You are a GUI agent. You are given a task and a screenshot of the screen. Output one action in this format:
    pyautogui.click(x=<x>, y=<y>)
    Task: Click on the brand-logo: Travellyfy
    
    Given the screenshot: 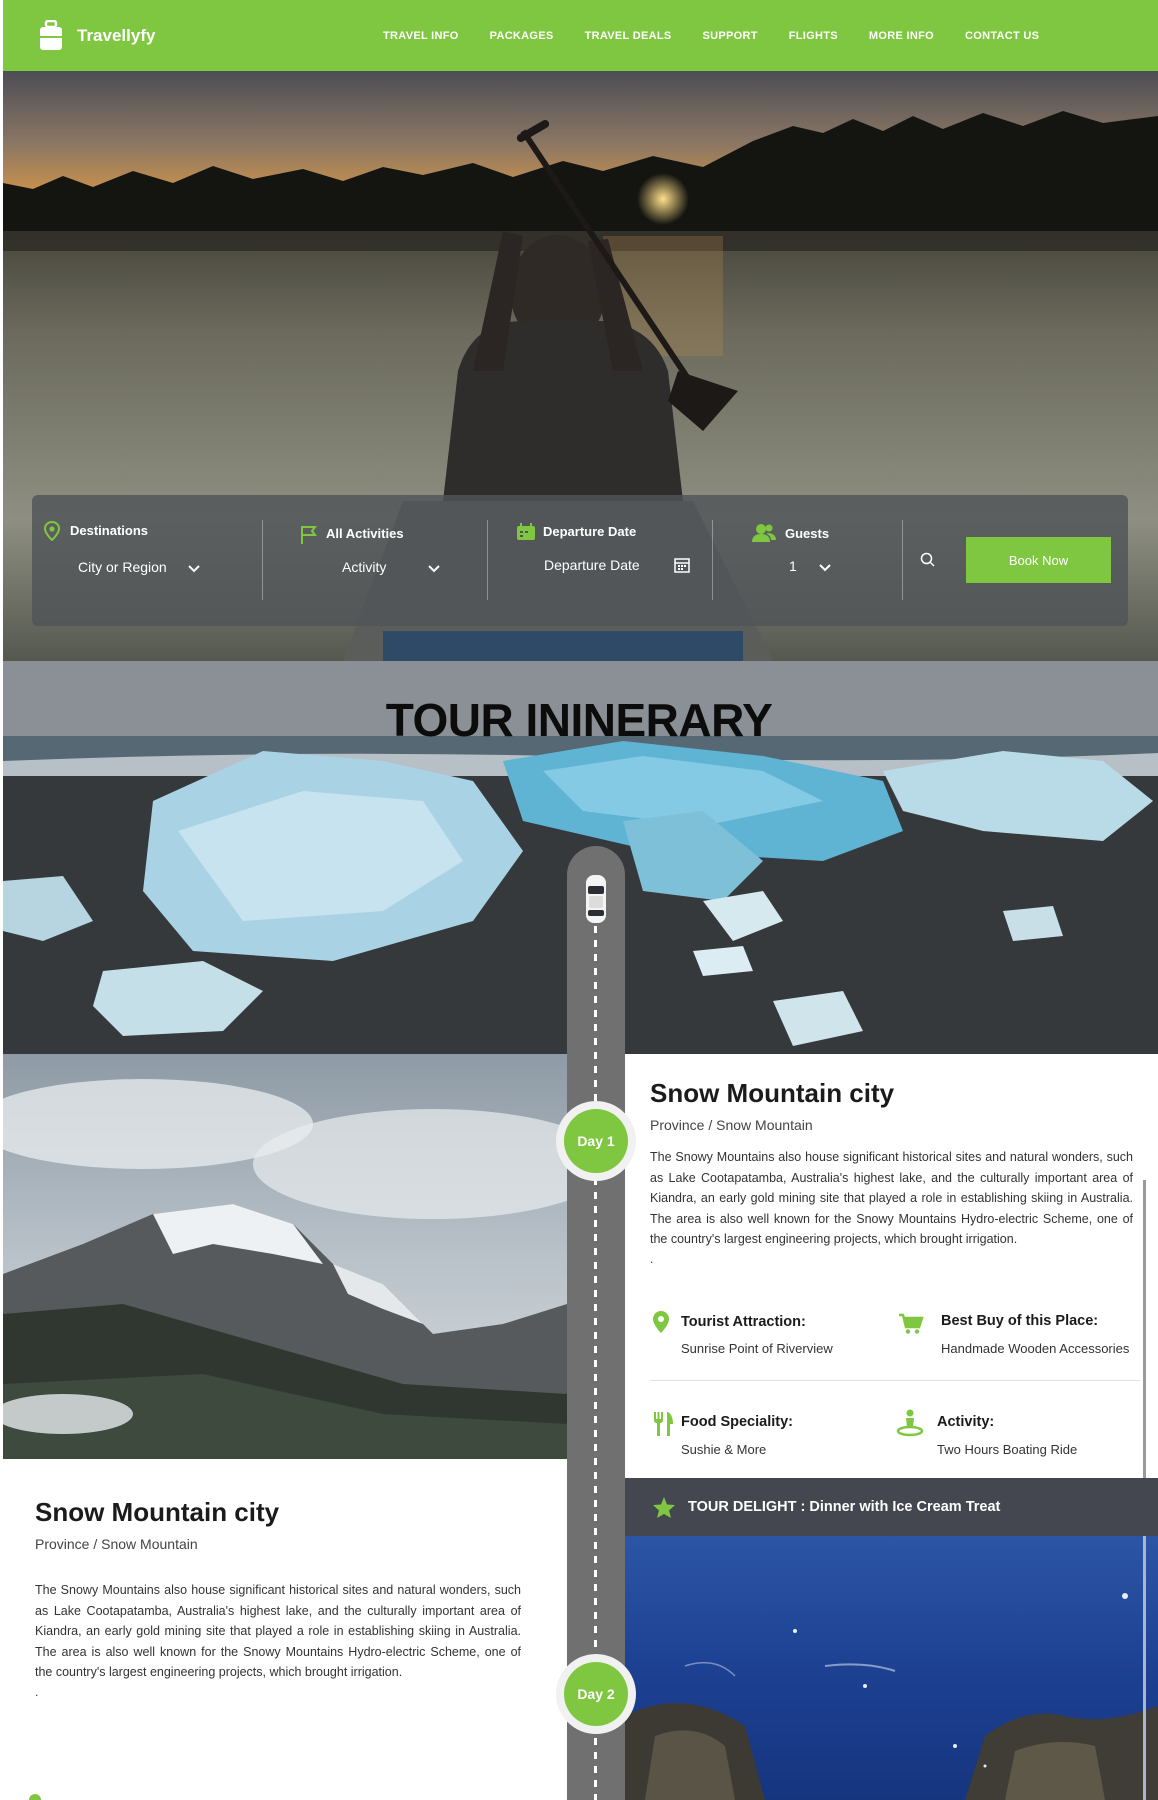 What is the action you would take?
    pyautogui.click(x=97, y=35)
    